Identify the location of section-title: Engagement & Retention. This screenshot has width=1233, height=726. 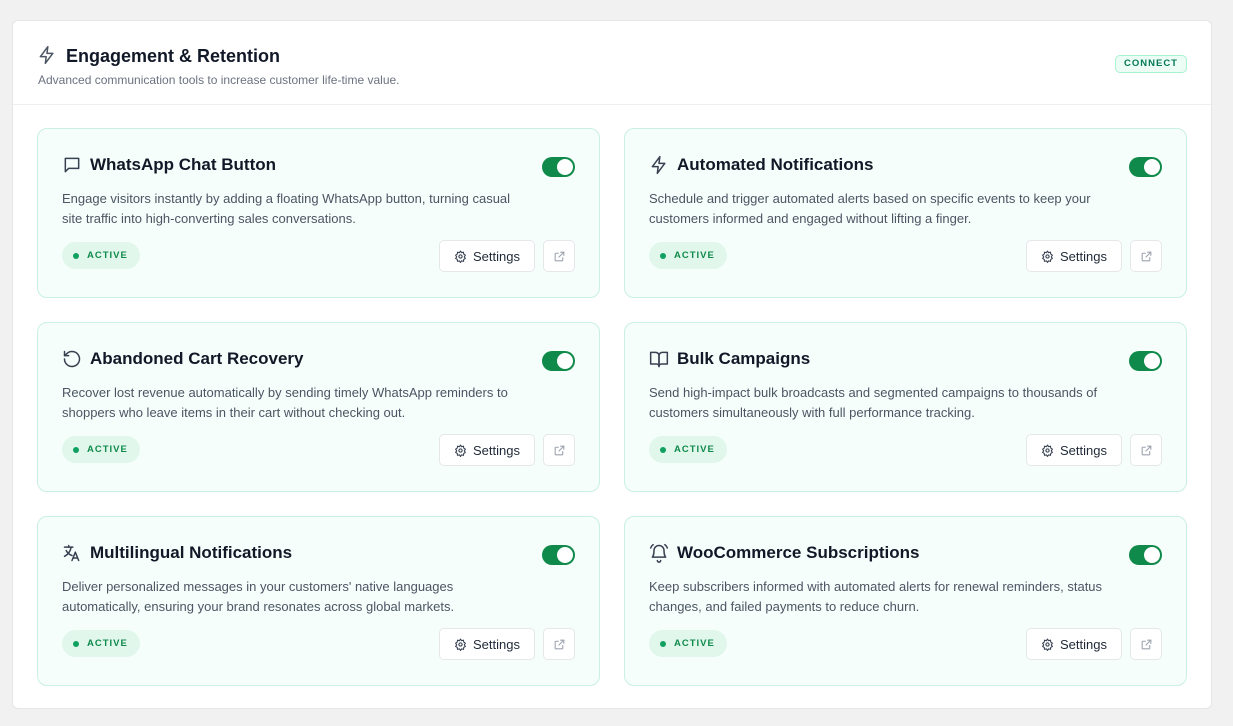
(173, 56).